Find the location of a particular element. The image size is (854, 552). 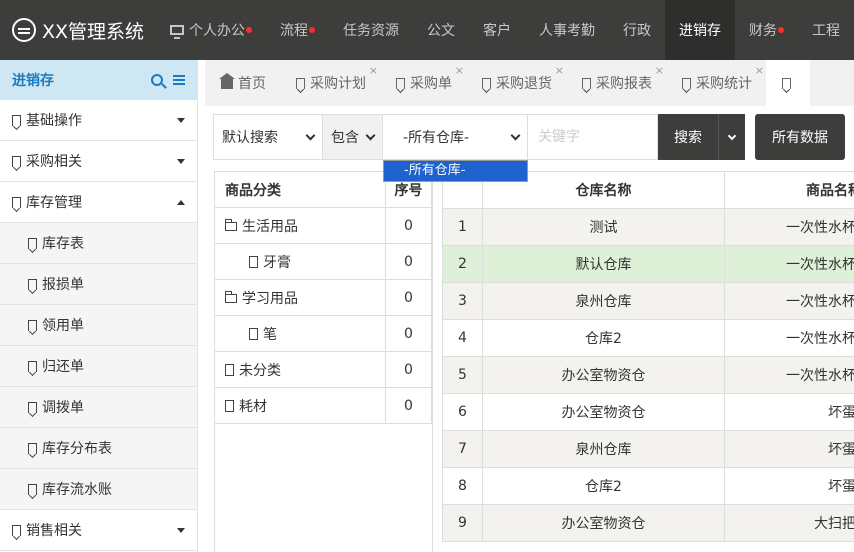

search-bar: 默认搜索 包含 -所有仓库- 搜索 is located at coordinates (479, 137).